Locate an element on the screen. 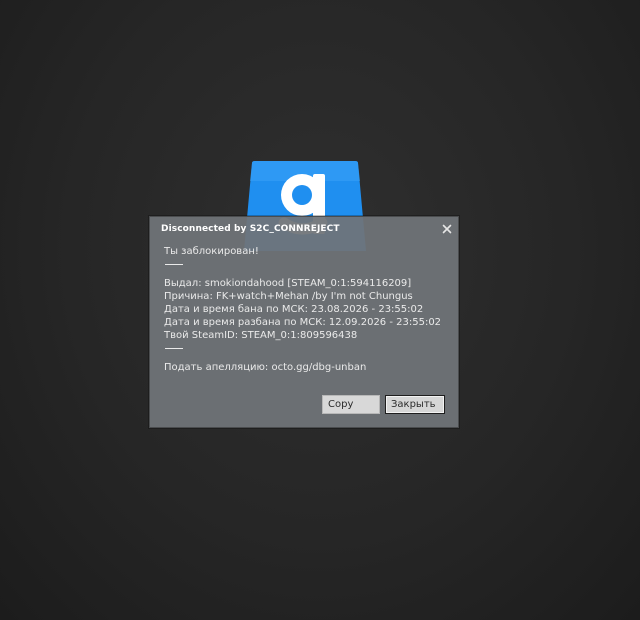  close-button: Закрыть is located at coordinates (415, 404).